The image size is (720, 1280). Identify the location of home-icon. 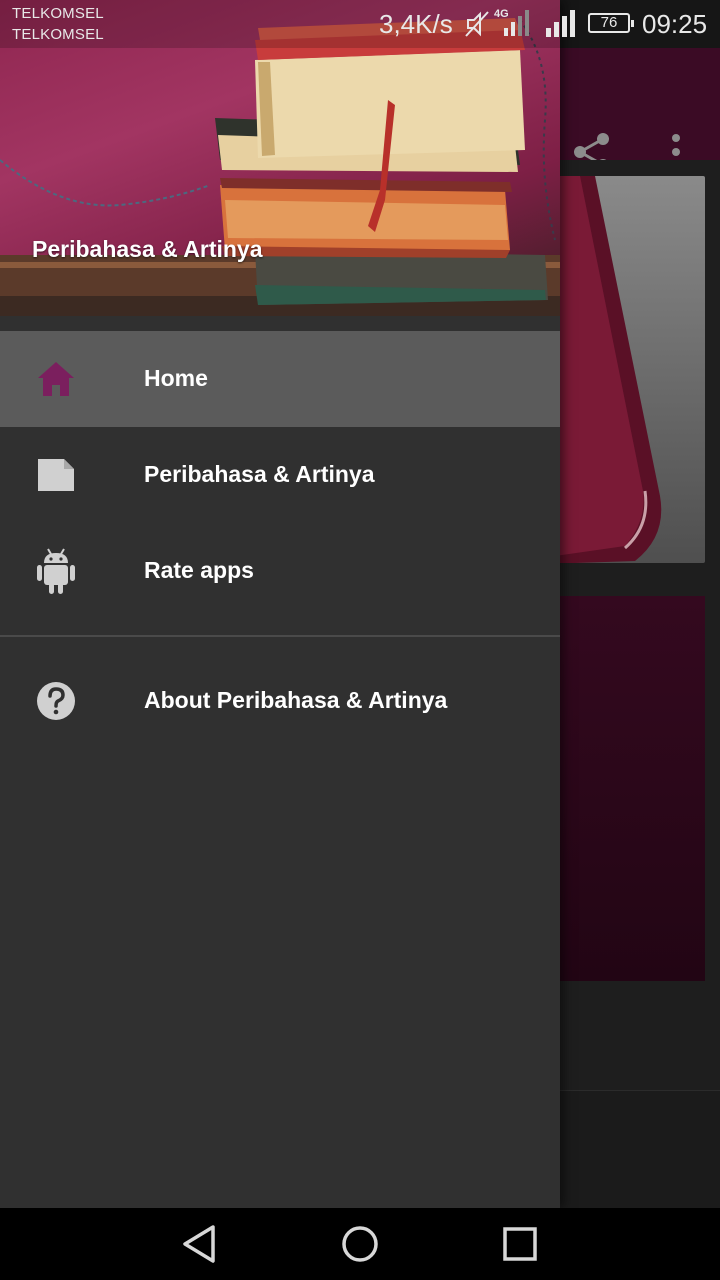
(56, 379).